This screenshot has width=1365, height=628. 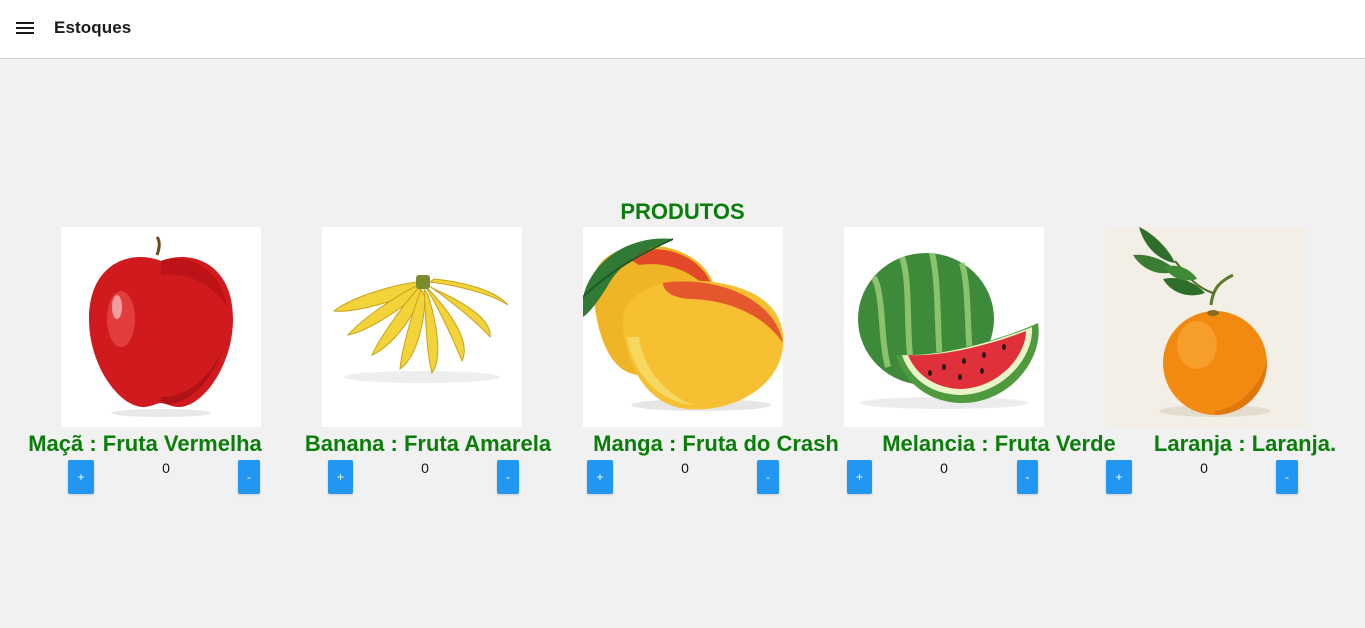 What do you see at coordinates (145, 443) in the screenshot?
I see `product-label: Maçã : Fruta Vermelha` at bounding box center [145, 443].